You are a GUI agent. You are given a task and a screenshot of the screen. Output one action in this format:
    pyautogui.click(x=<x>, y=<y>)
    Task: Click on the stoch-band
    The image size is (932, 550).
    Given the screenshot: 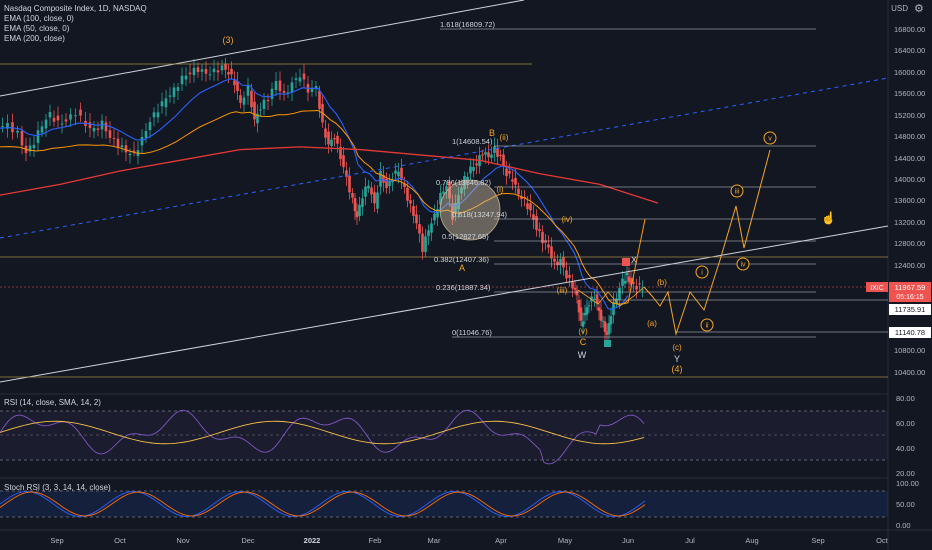 What is the action you would take?
    pyautogui.click(x=444, y=504)
    